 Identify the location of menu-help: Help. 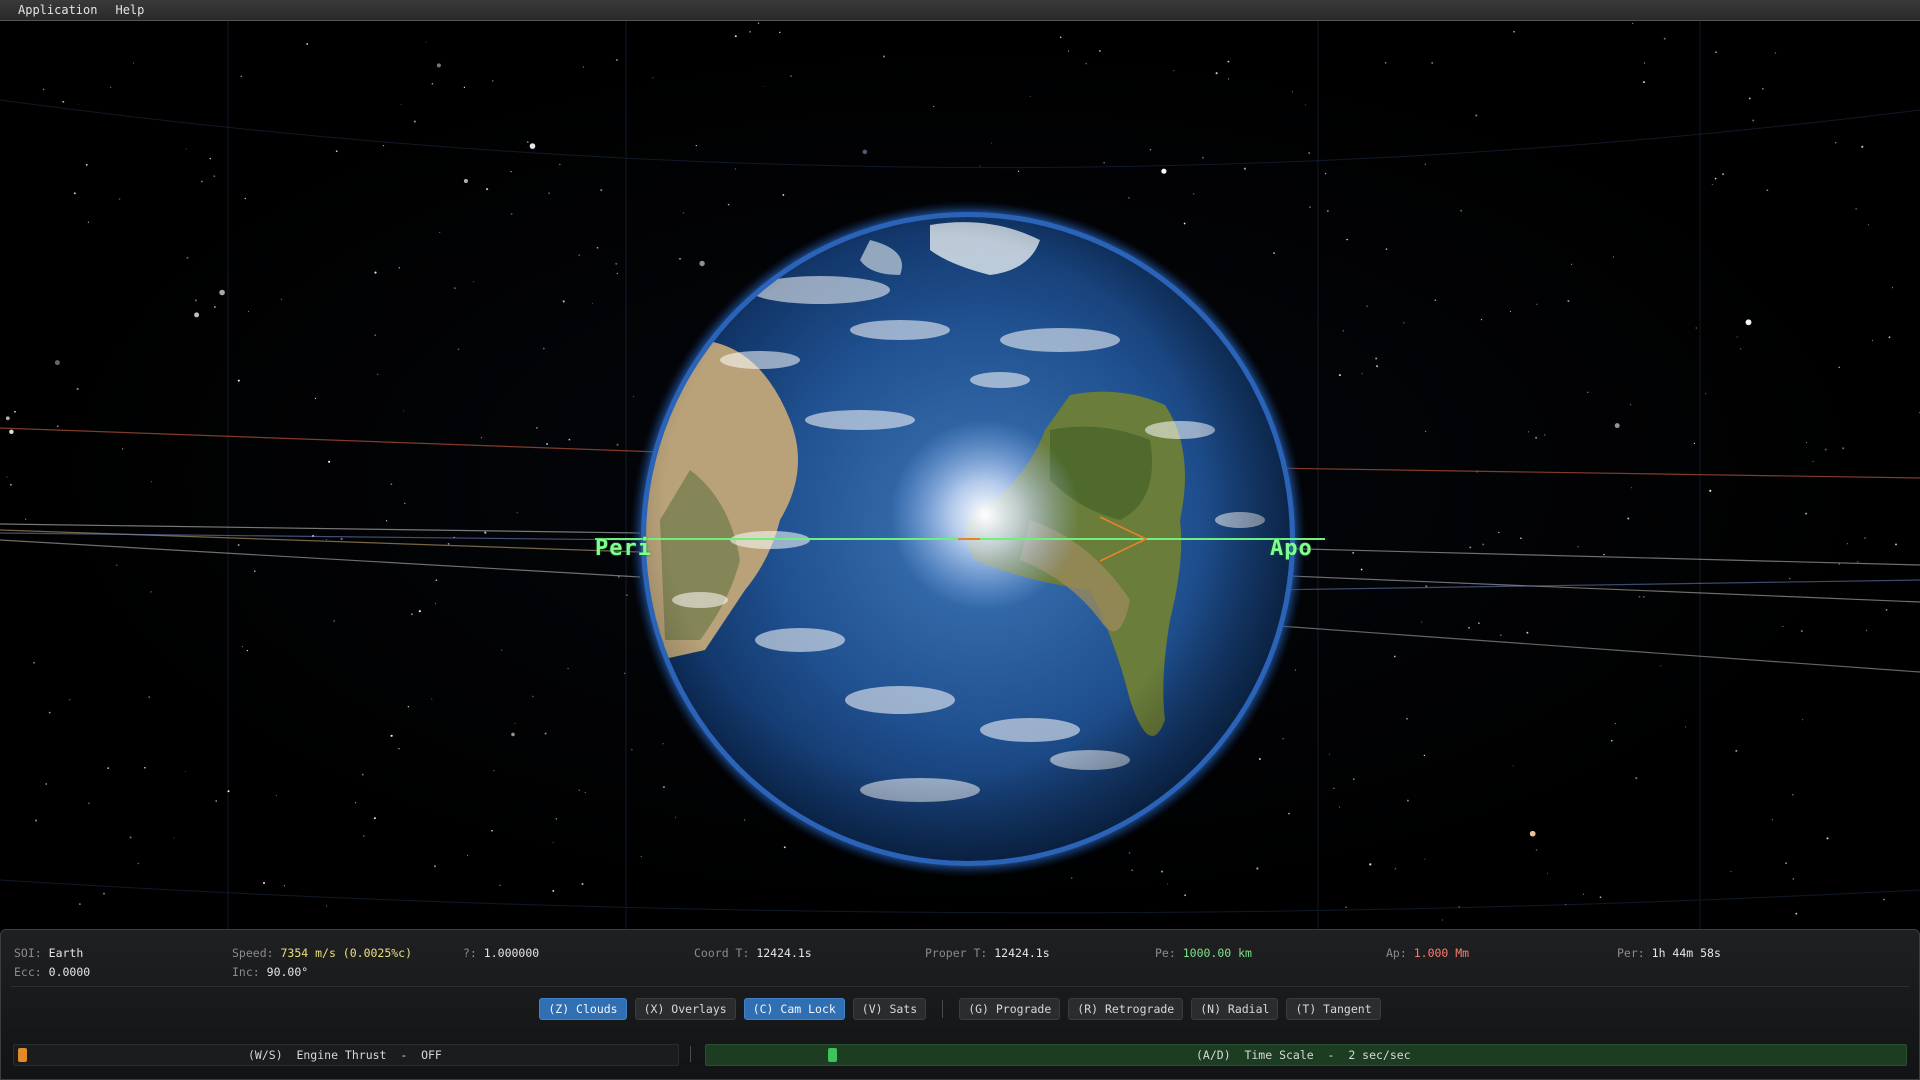
(129, 10).